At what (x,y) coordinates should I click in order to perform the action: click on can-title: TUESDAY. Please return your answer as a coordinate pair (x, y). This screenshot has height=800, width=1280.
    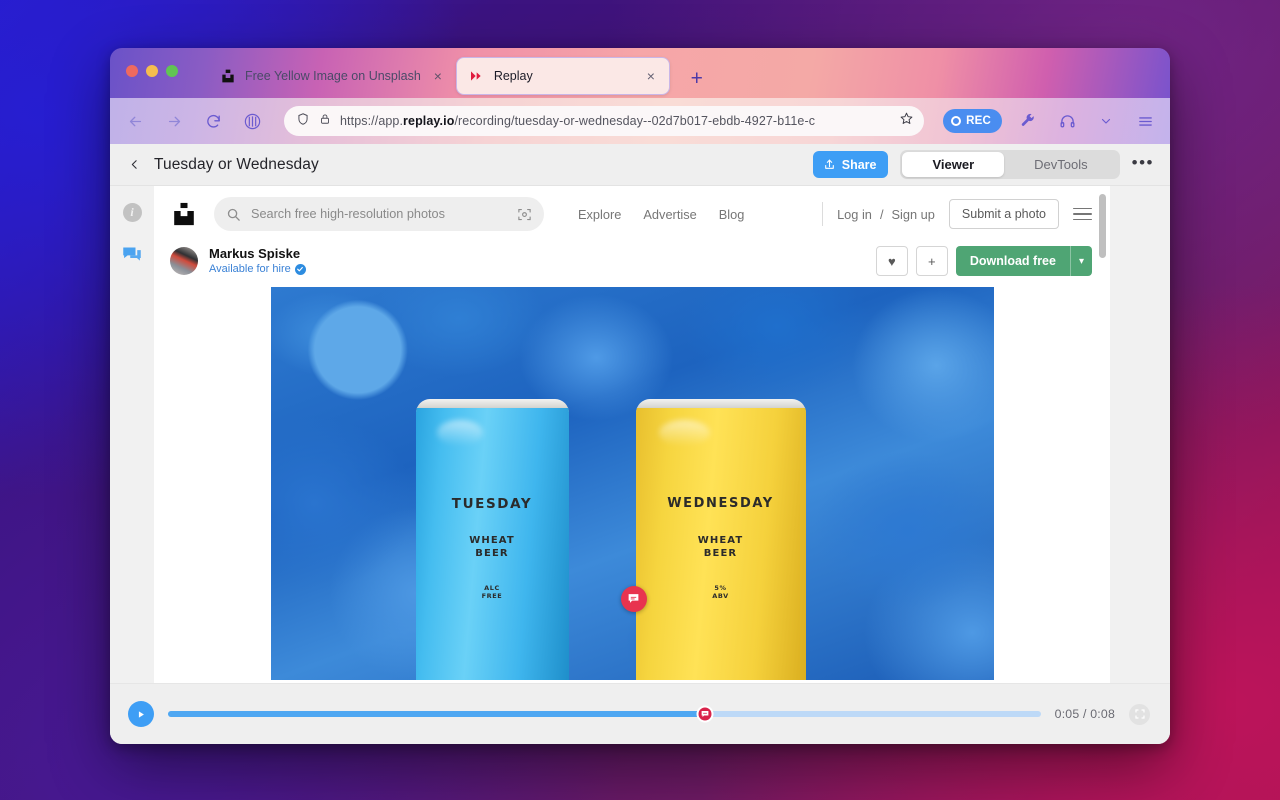
    Looking at the image, I should click on (492, 503).